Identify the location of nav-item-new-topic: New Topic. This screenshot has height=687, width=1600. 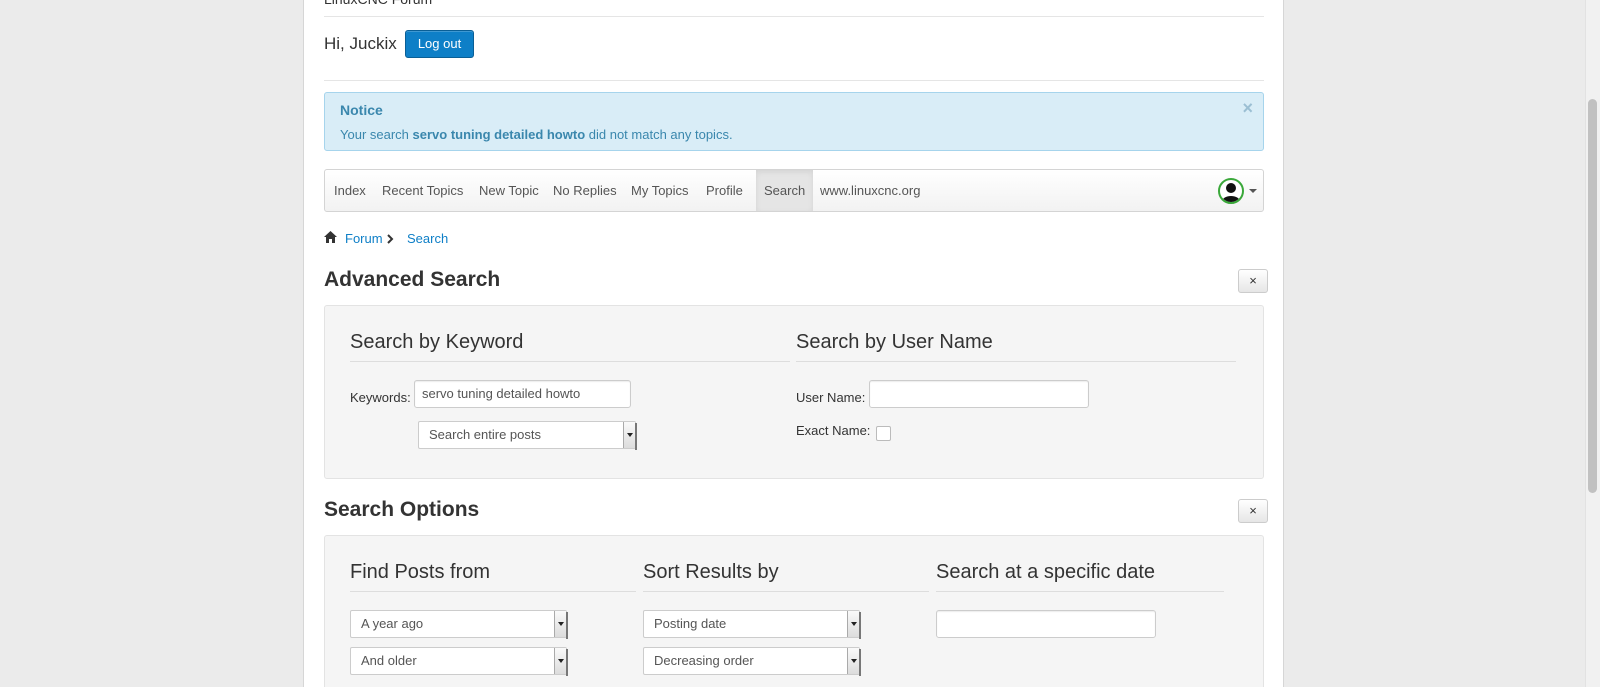
(509, 190).